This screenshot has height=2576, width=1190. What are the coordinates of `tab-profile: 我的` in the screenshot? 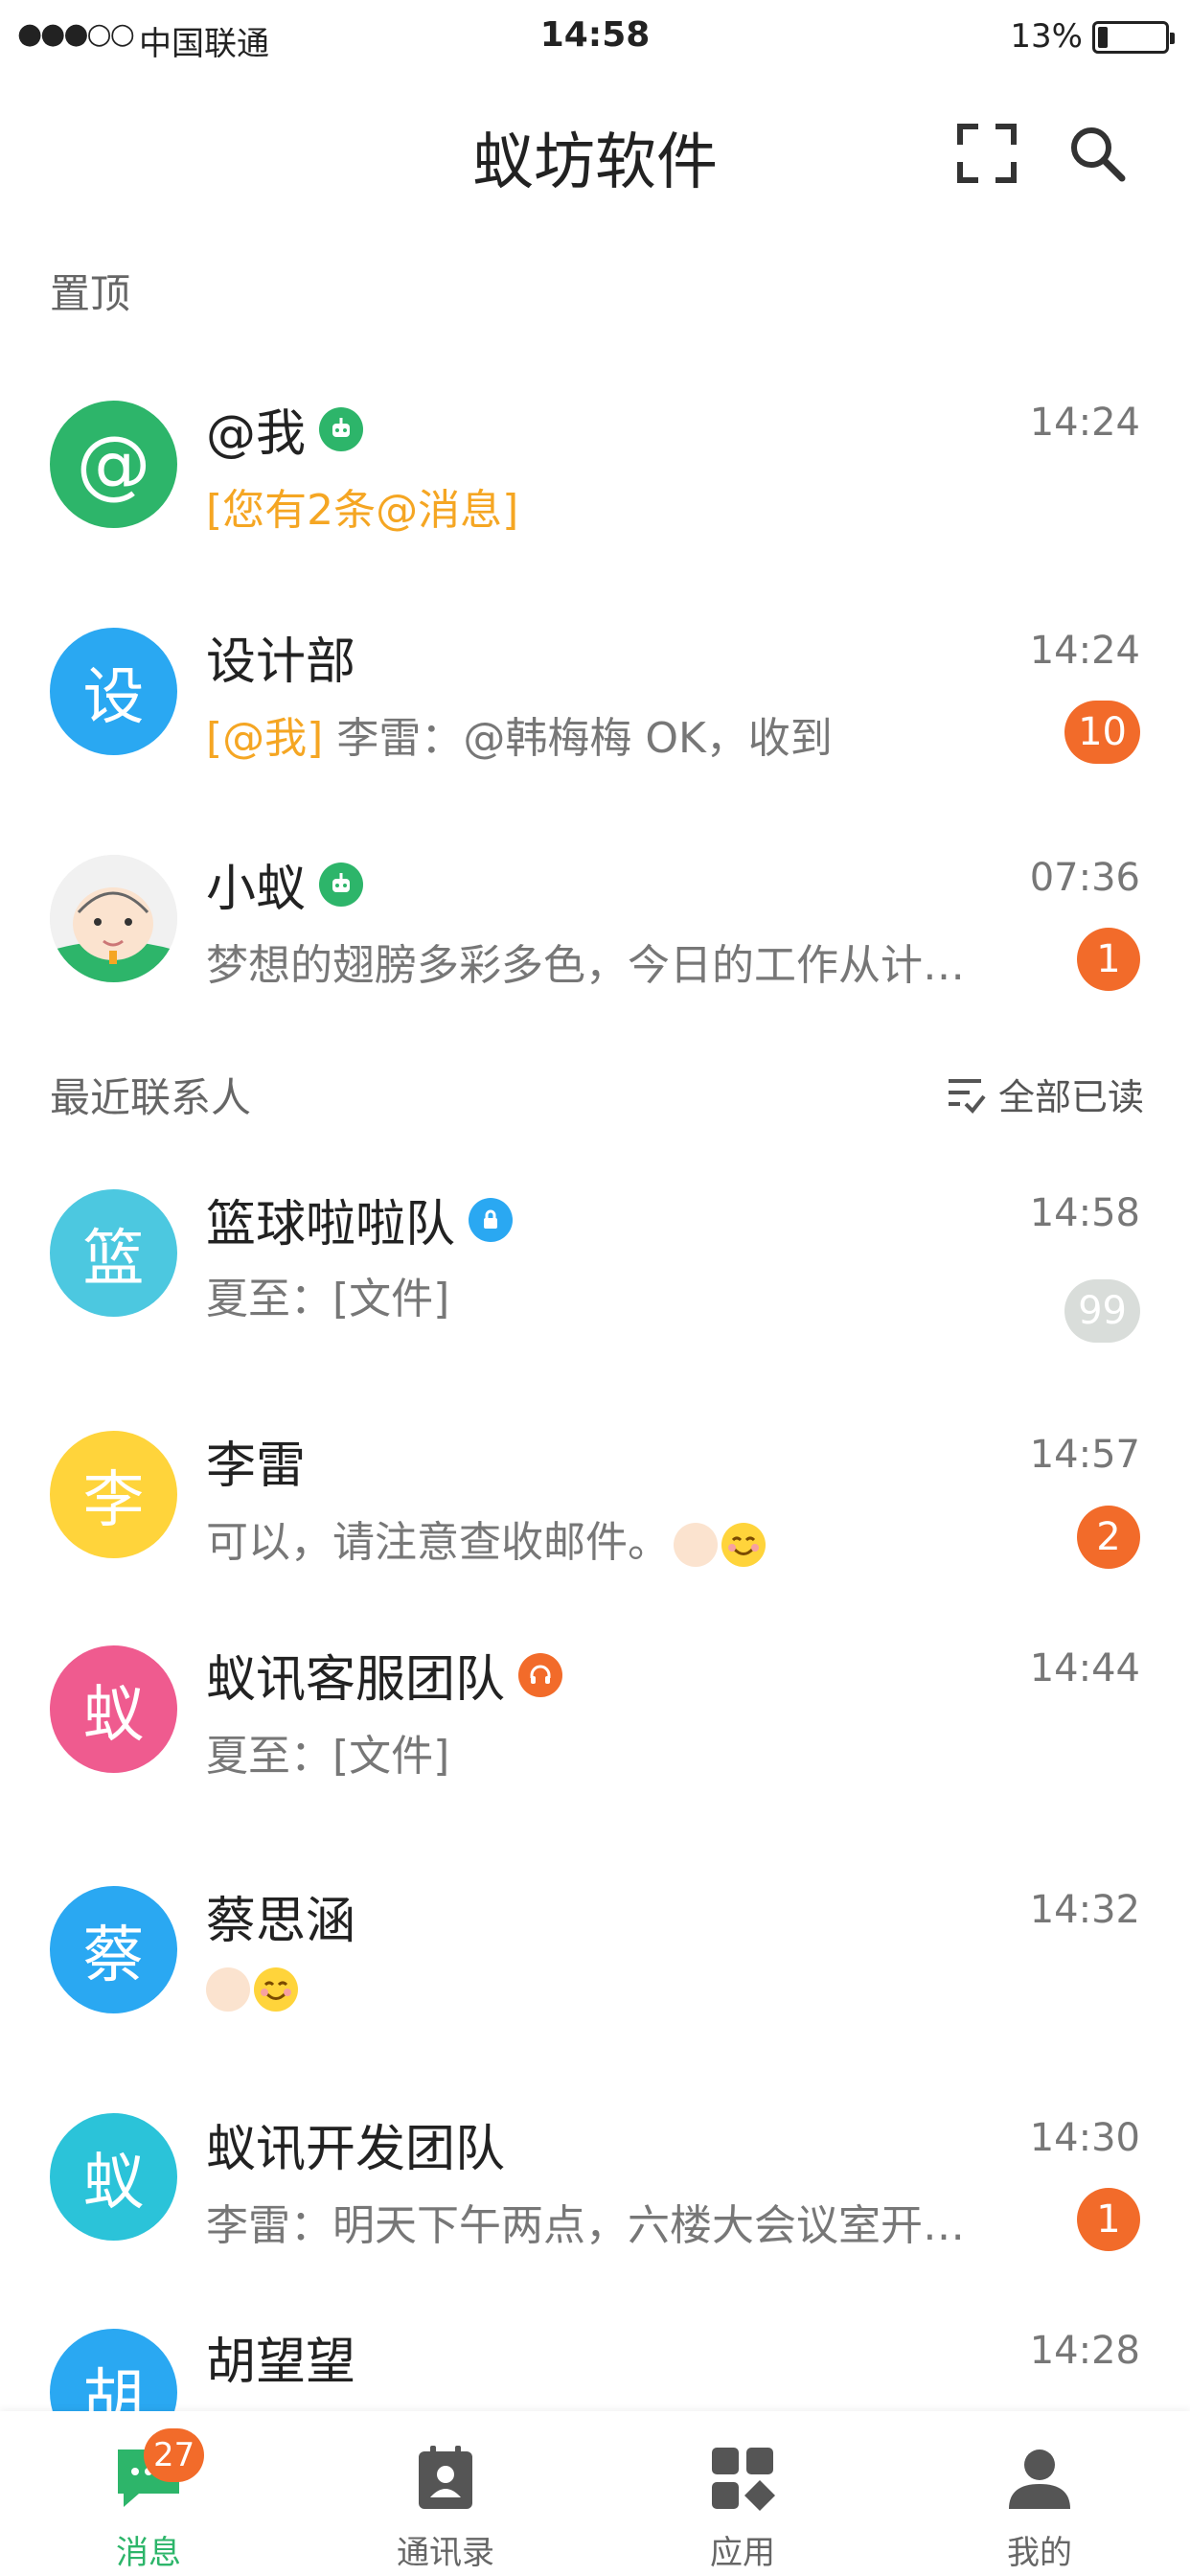 It's located at (1039, 2493).